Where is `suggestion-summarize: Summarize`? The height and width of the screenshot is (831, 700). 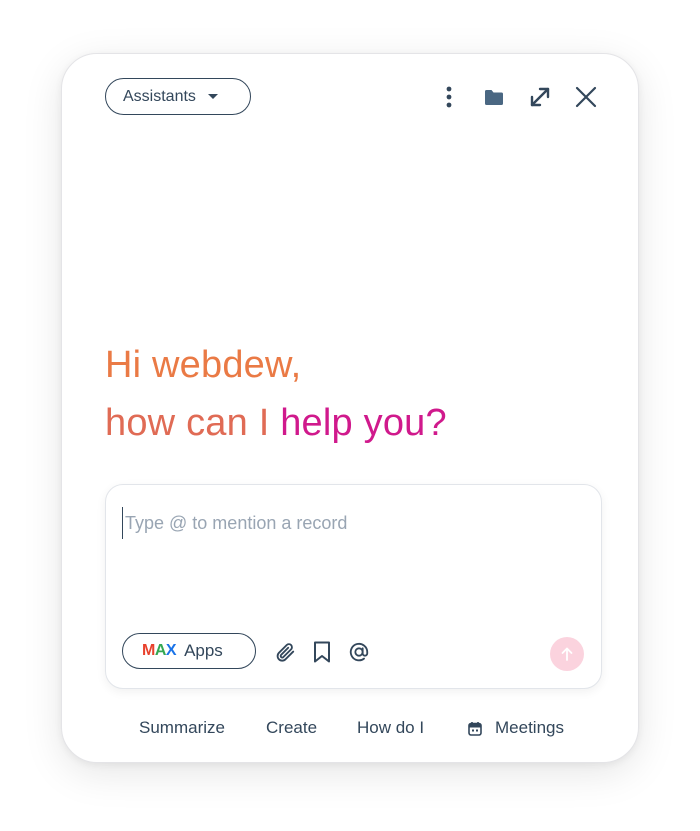
suggestion-summarize: Summarize is located at coordinates (182, 728).